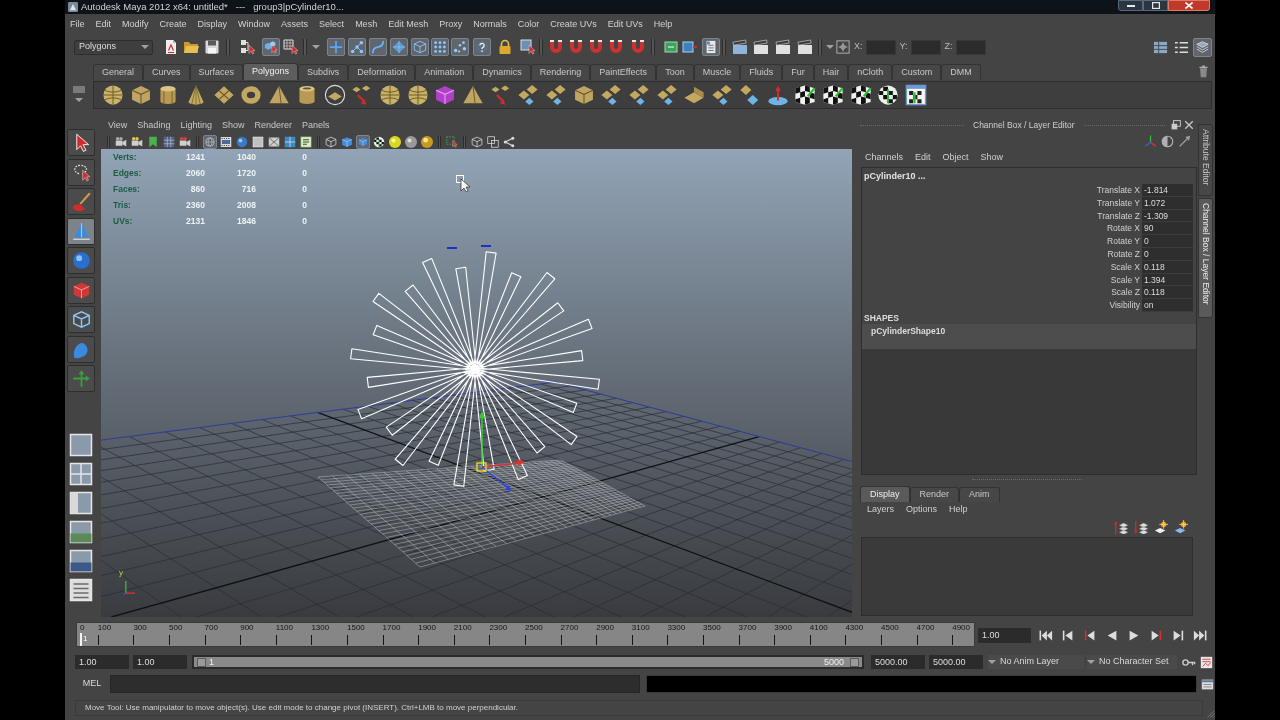  What do you see at coordinates (1205, 258) in the screenshot?
I see `side-tab: Channel Box / Layer Editor` at bounding box center [1205, 258].